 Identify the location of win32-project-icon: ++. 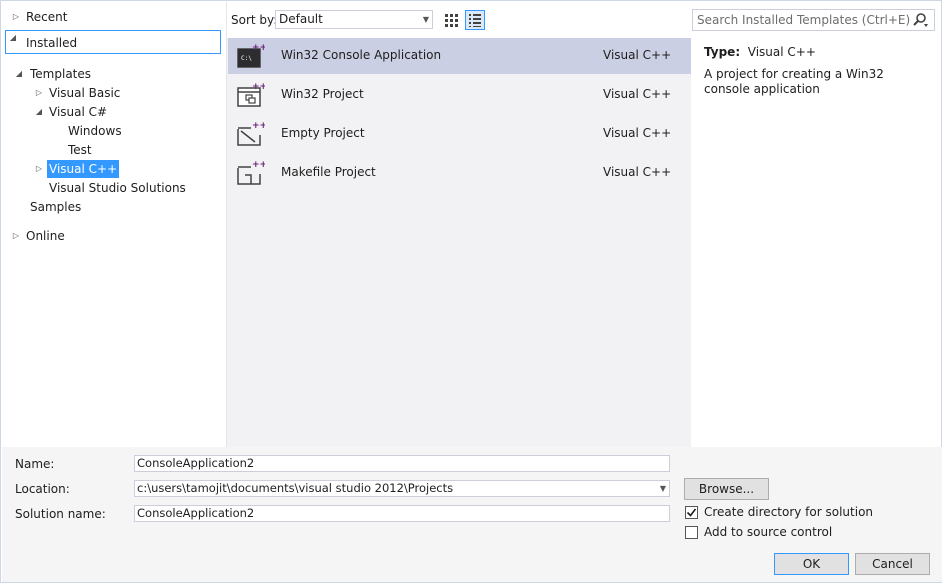
(251, 94).